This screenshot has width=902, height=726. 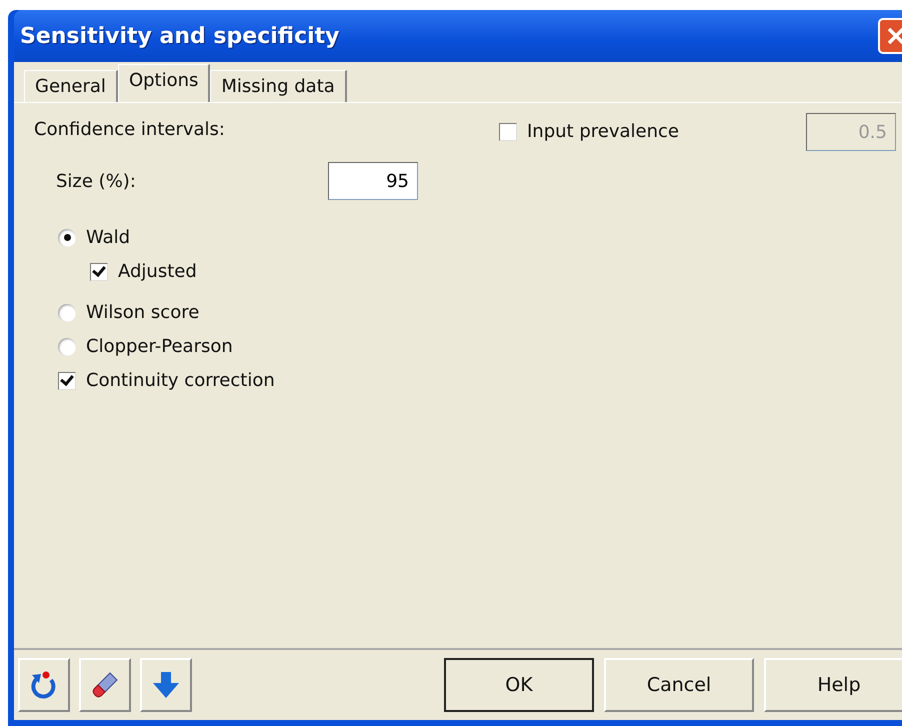 What do you see at coordinates (143, 312) in the screenshot?
I see `option-label: Wilson score` at bounding box center [143, 312].